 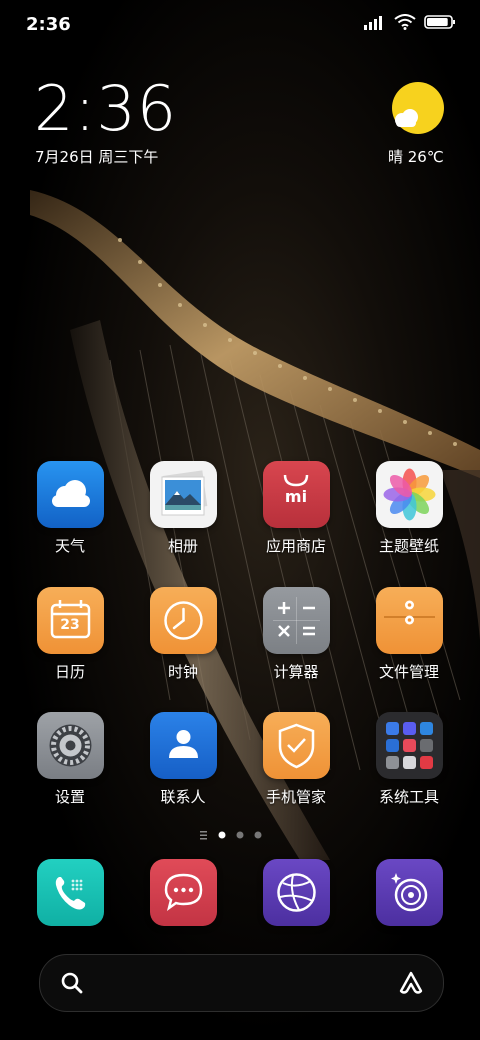 I want to click on dock-phone, so click(x=70, y=892).